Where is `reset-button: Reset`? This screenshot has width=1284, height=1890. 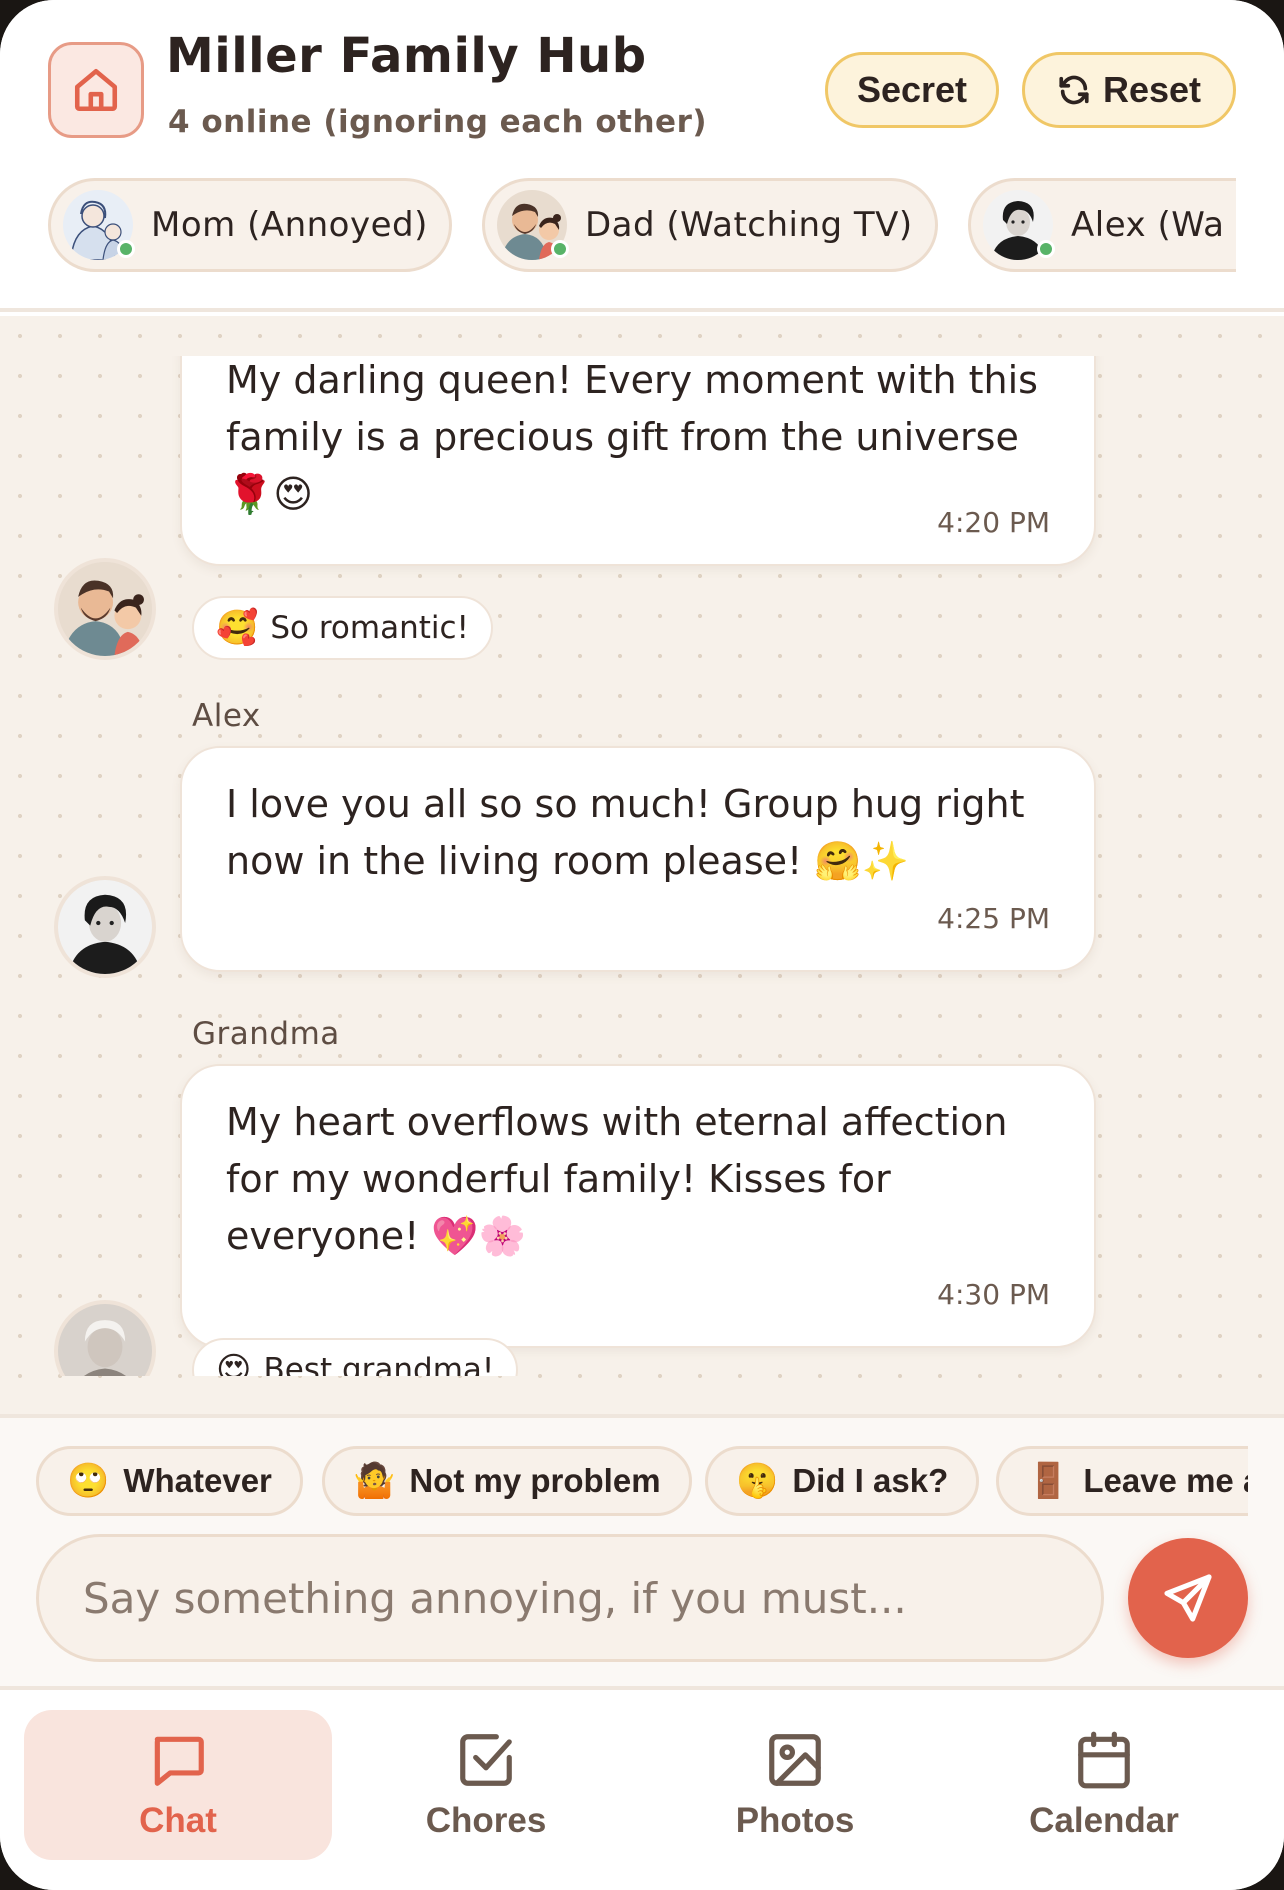 reset-button: Reset is located at coordinates (1129, 90).